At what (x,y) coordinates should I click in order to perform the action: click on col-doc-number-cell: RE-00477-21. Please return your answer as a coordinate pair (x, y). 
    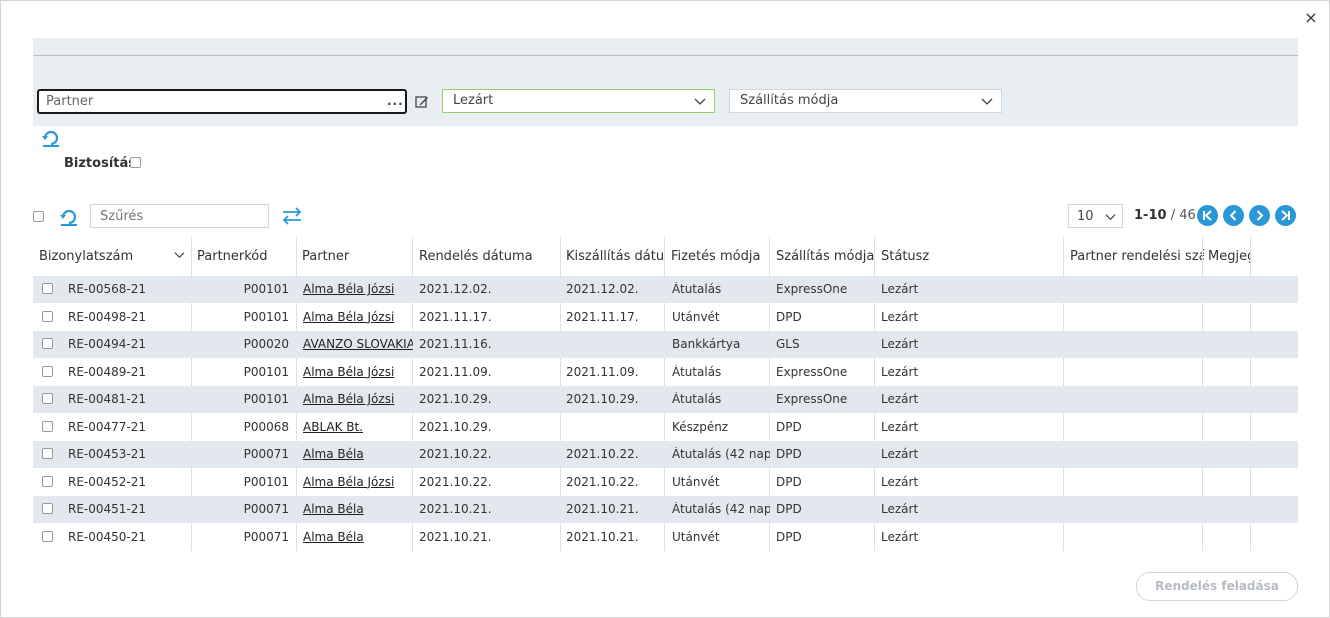
    Looking at the image, I should click on (107, 426).